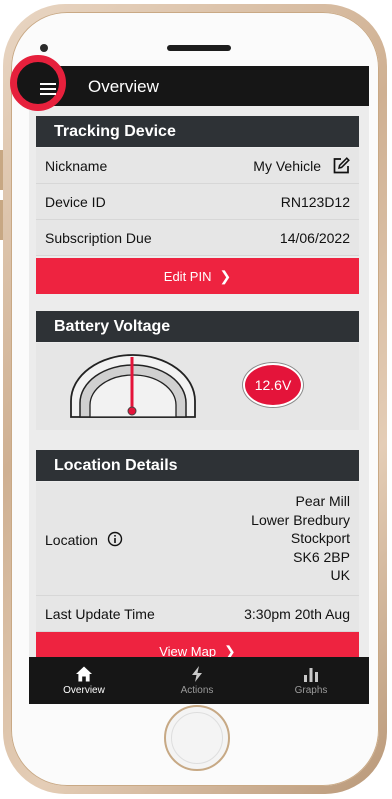 The width and height of the screenshot is (392, 799). I want to click on voltage-gauge, so click(133, 386).